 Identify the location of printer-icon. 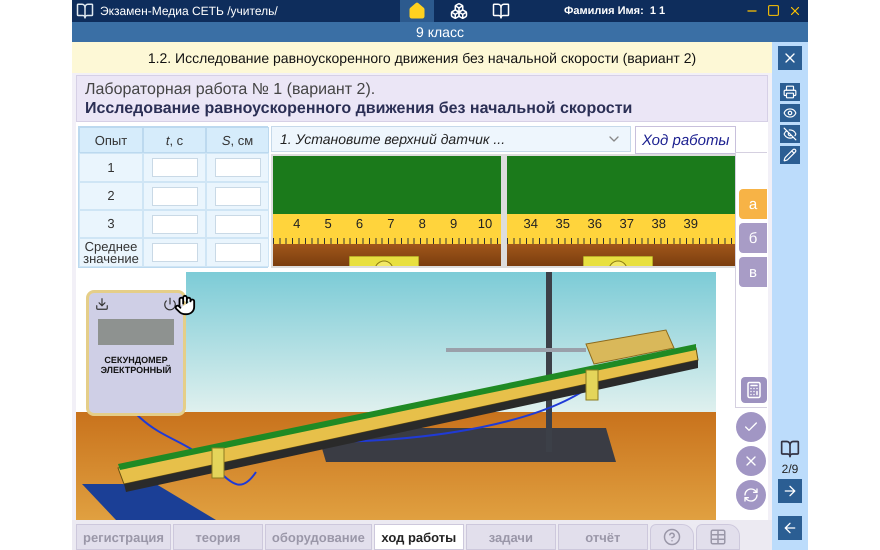
(790, 92).